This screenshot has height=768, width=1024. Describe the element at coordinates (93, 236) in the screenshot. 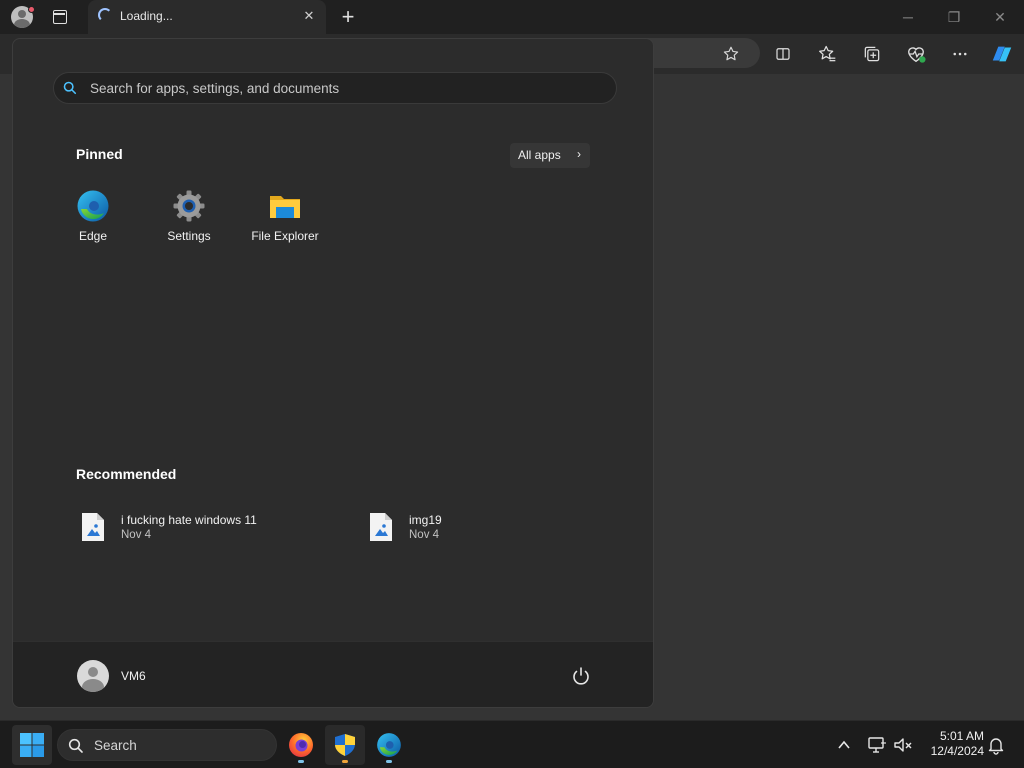

I see `pinned-app-label: Edge` at that location.